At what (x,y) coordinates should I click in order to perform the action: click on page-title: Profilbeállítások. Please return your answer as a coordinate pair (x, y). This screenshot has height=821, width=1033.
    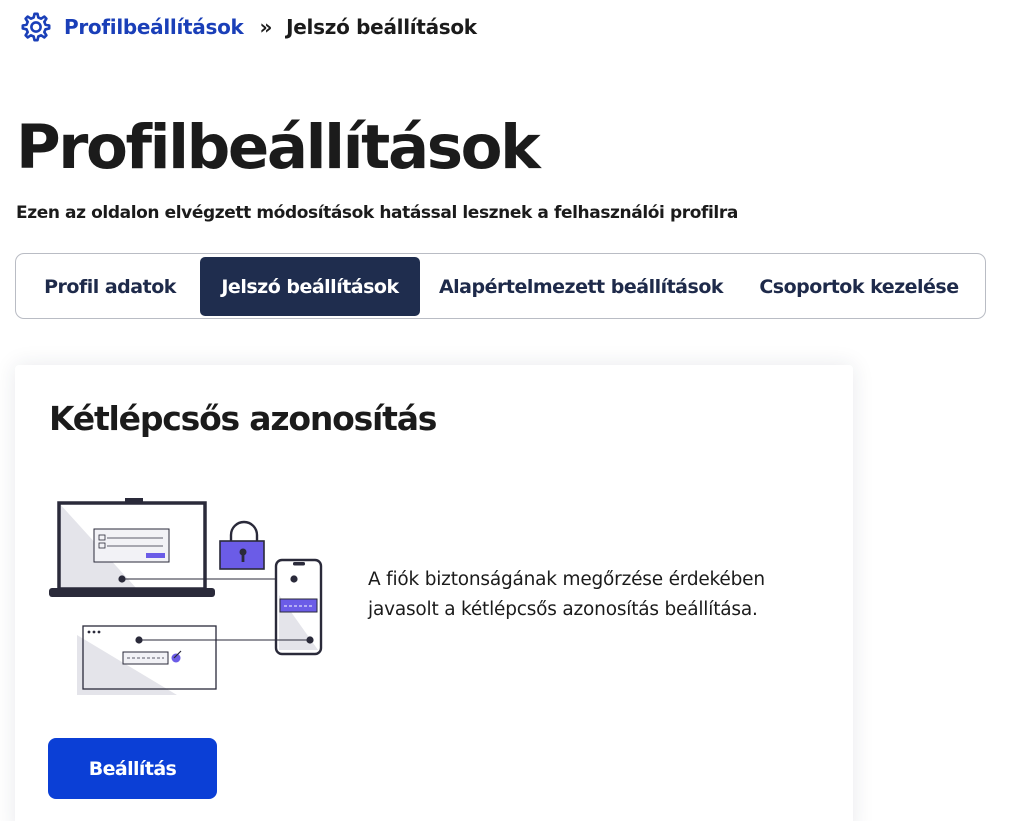
    Looking at the image, I should click on (278, 147).